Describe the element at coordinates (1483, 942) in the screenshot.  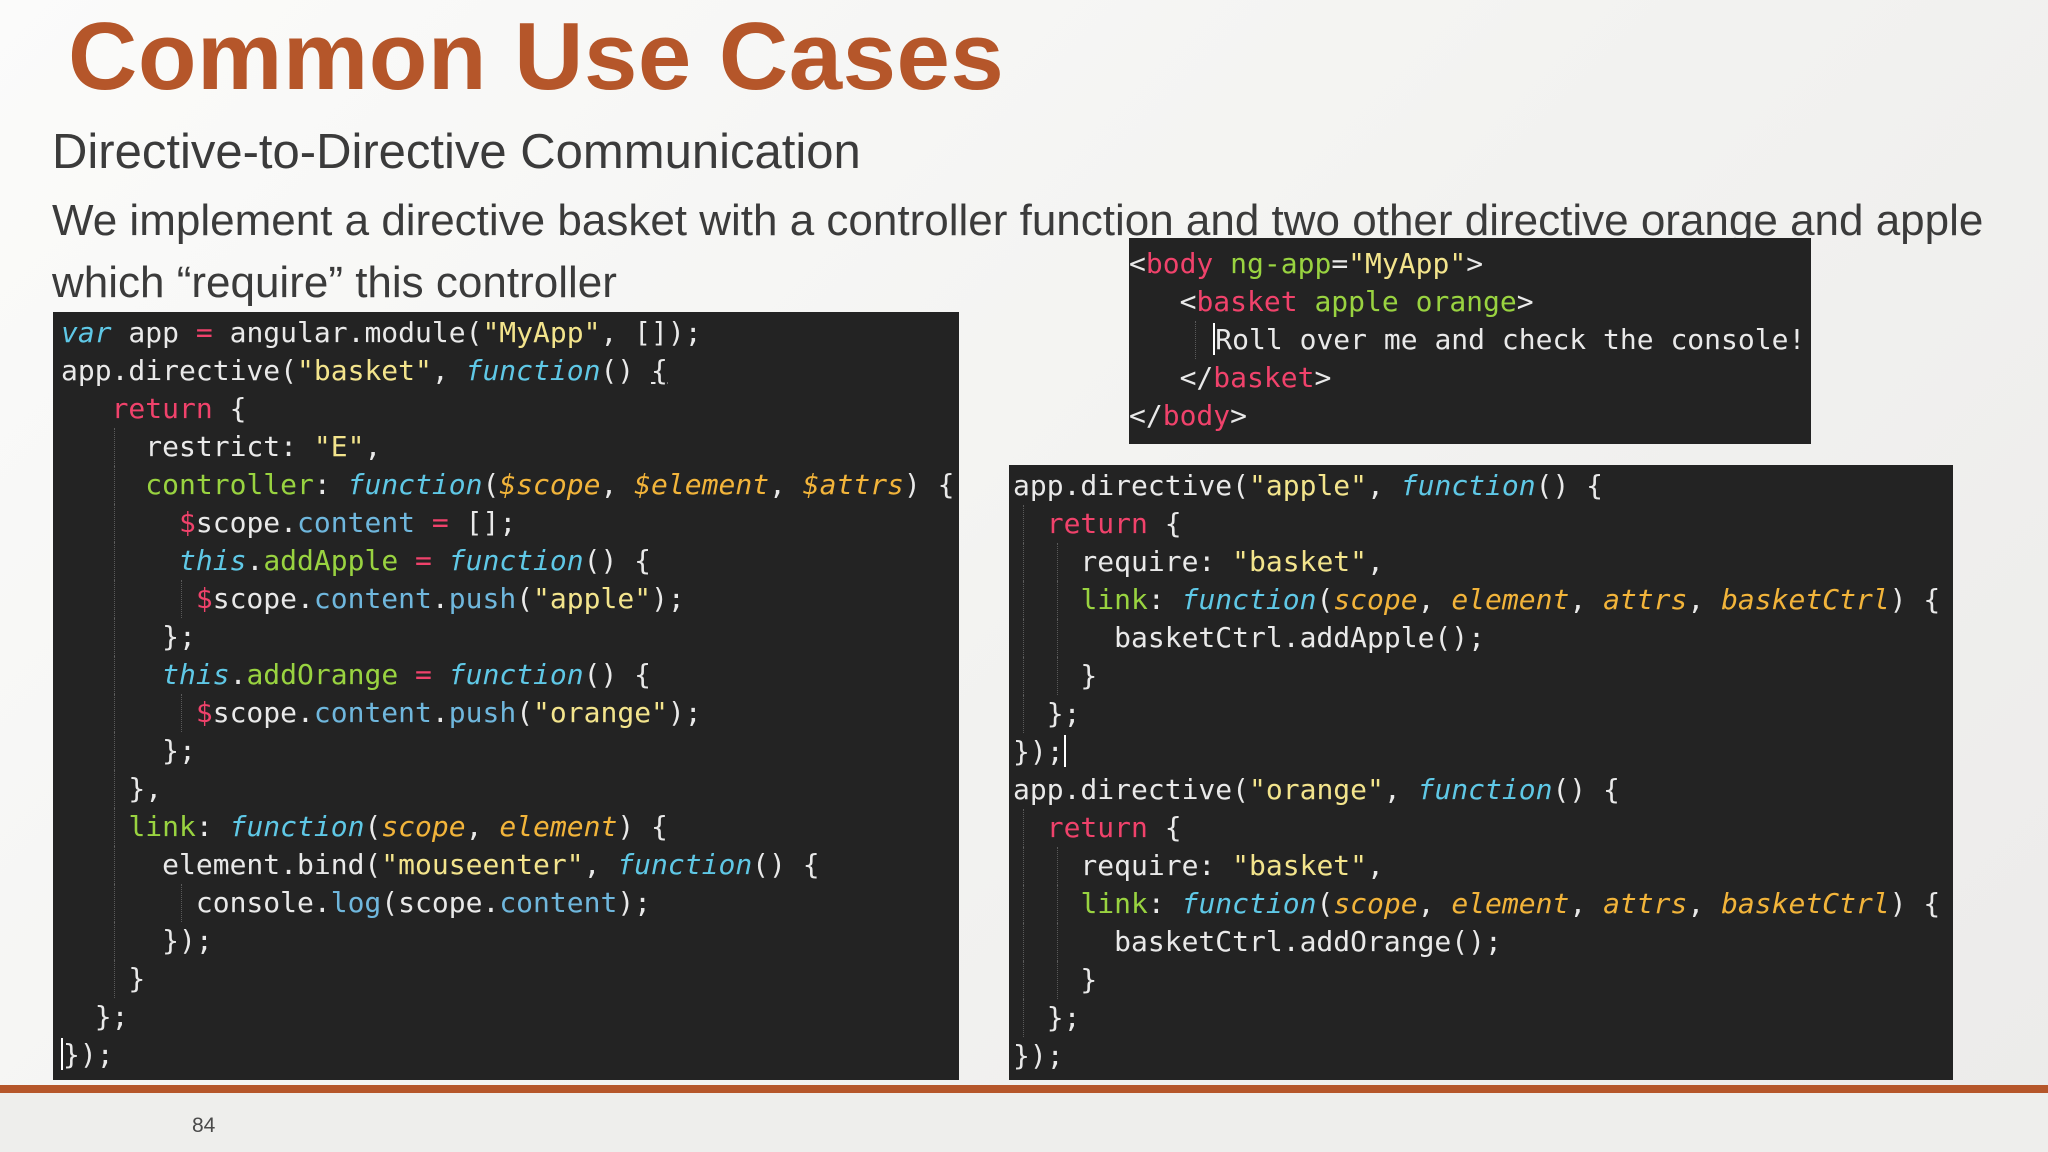
I see `code-line: basketCtrl.addOrange();` at that location.